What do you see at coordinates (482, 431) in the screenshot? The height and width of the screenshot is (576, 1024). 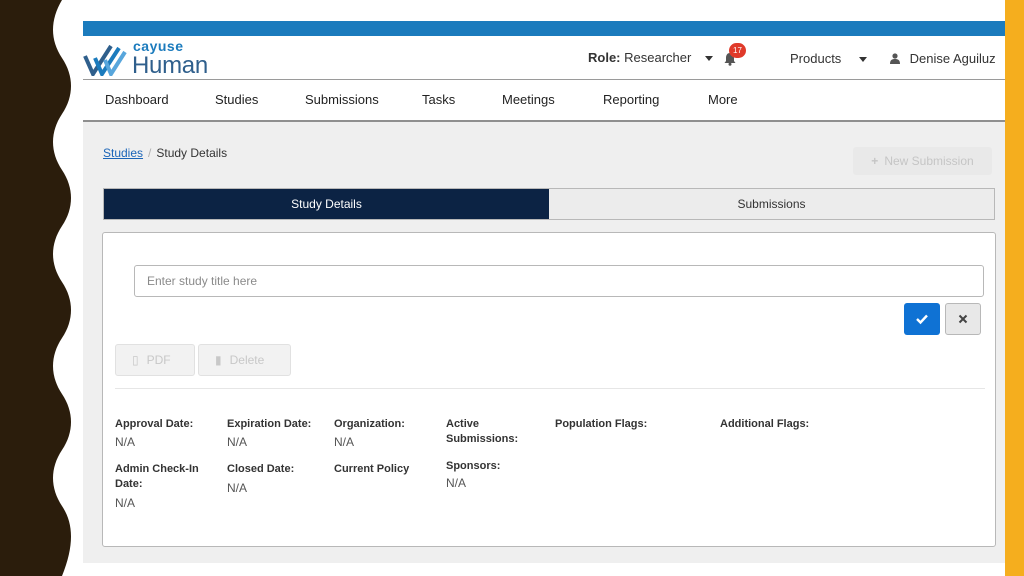 I see `active-submissions-label: Active Submissions:` at bounding box center [482, 431].